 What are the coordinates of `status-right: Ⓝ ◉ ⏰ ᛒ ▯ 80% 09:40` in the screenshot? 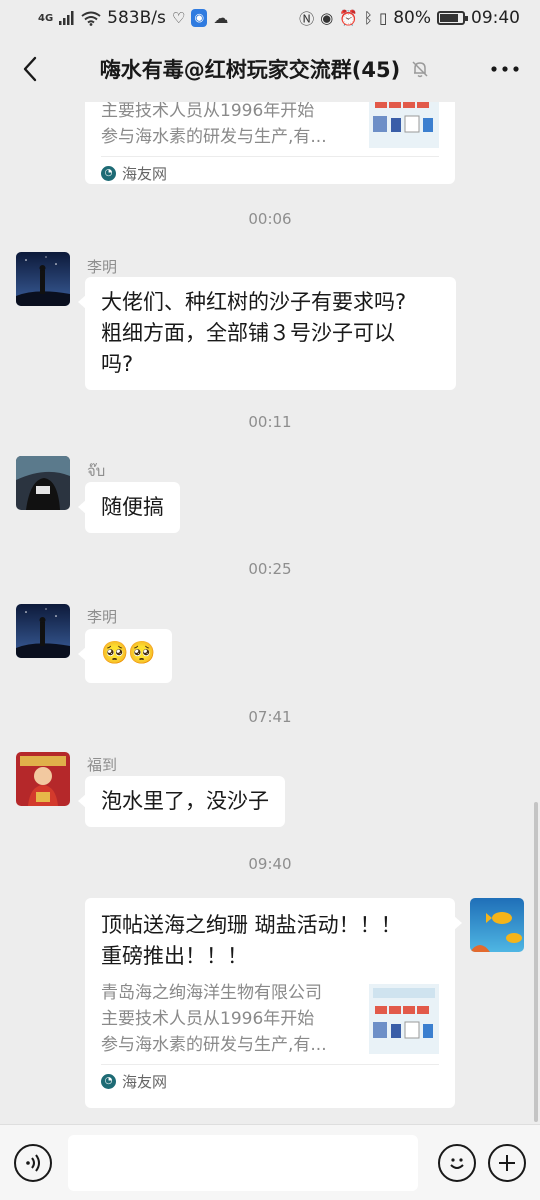 It's located at (409, 18).